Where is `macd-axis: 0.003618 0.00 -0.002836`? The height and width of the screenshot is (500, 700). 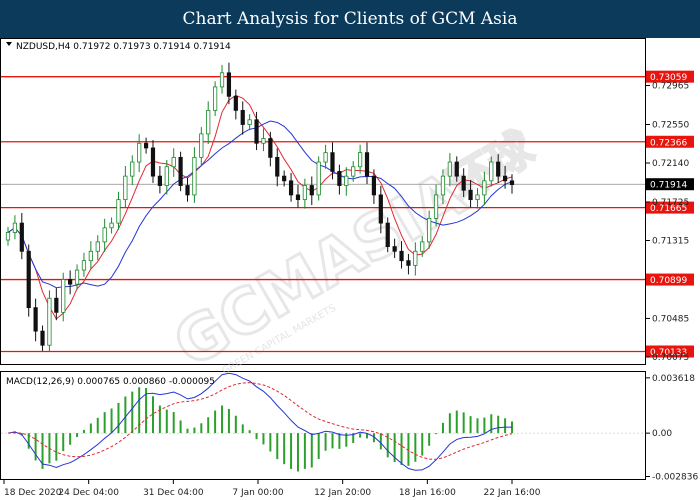
macd-axis: 0.003618 0.00 -0.002836 is located at coordinates (671, 428).